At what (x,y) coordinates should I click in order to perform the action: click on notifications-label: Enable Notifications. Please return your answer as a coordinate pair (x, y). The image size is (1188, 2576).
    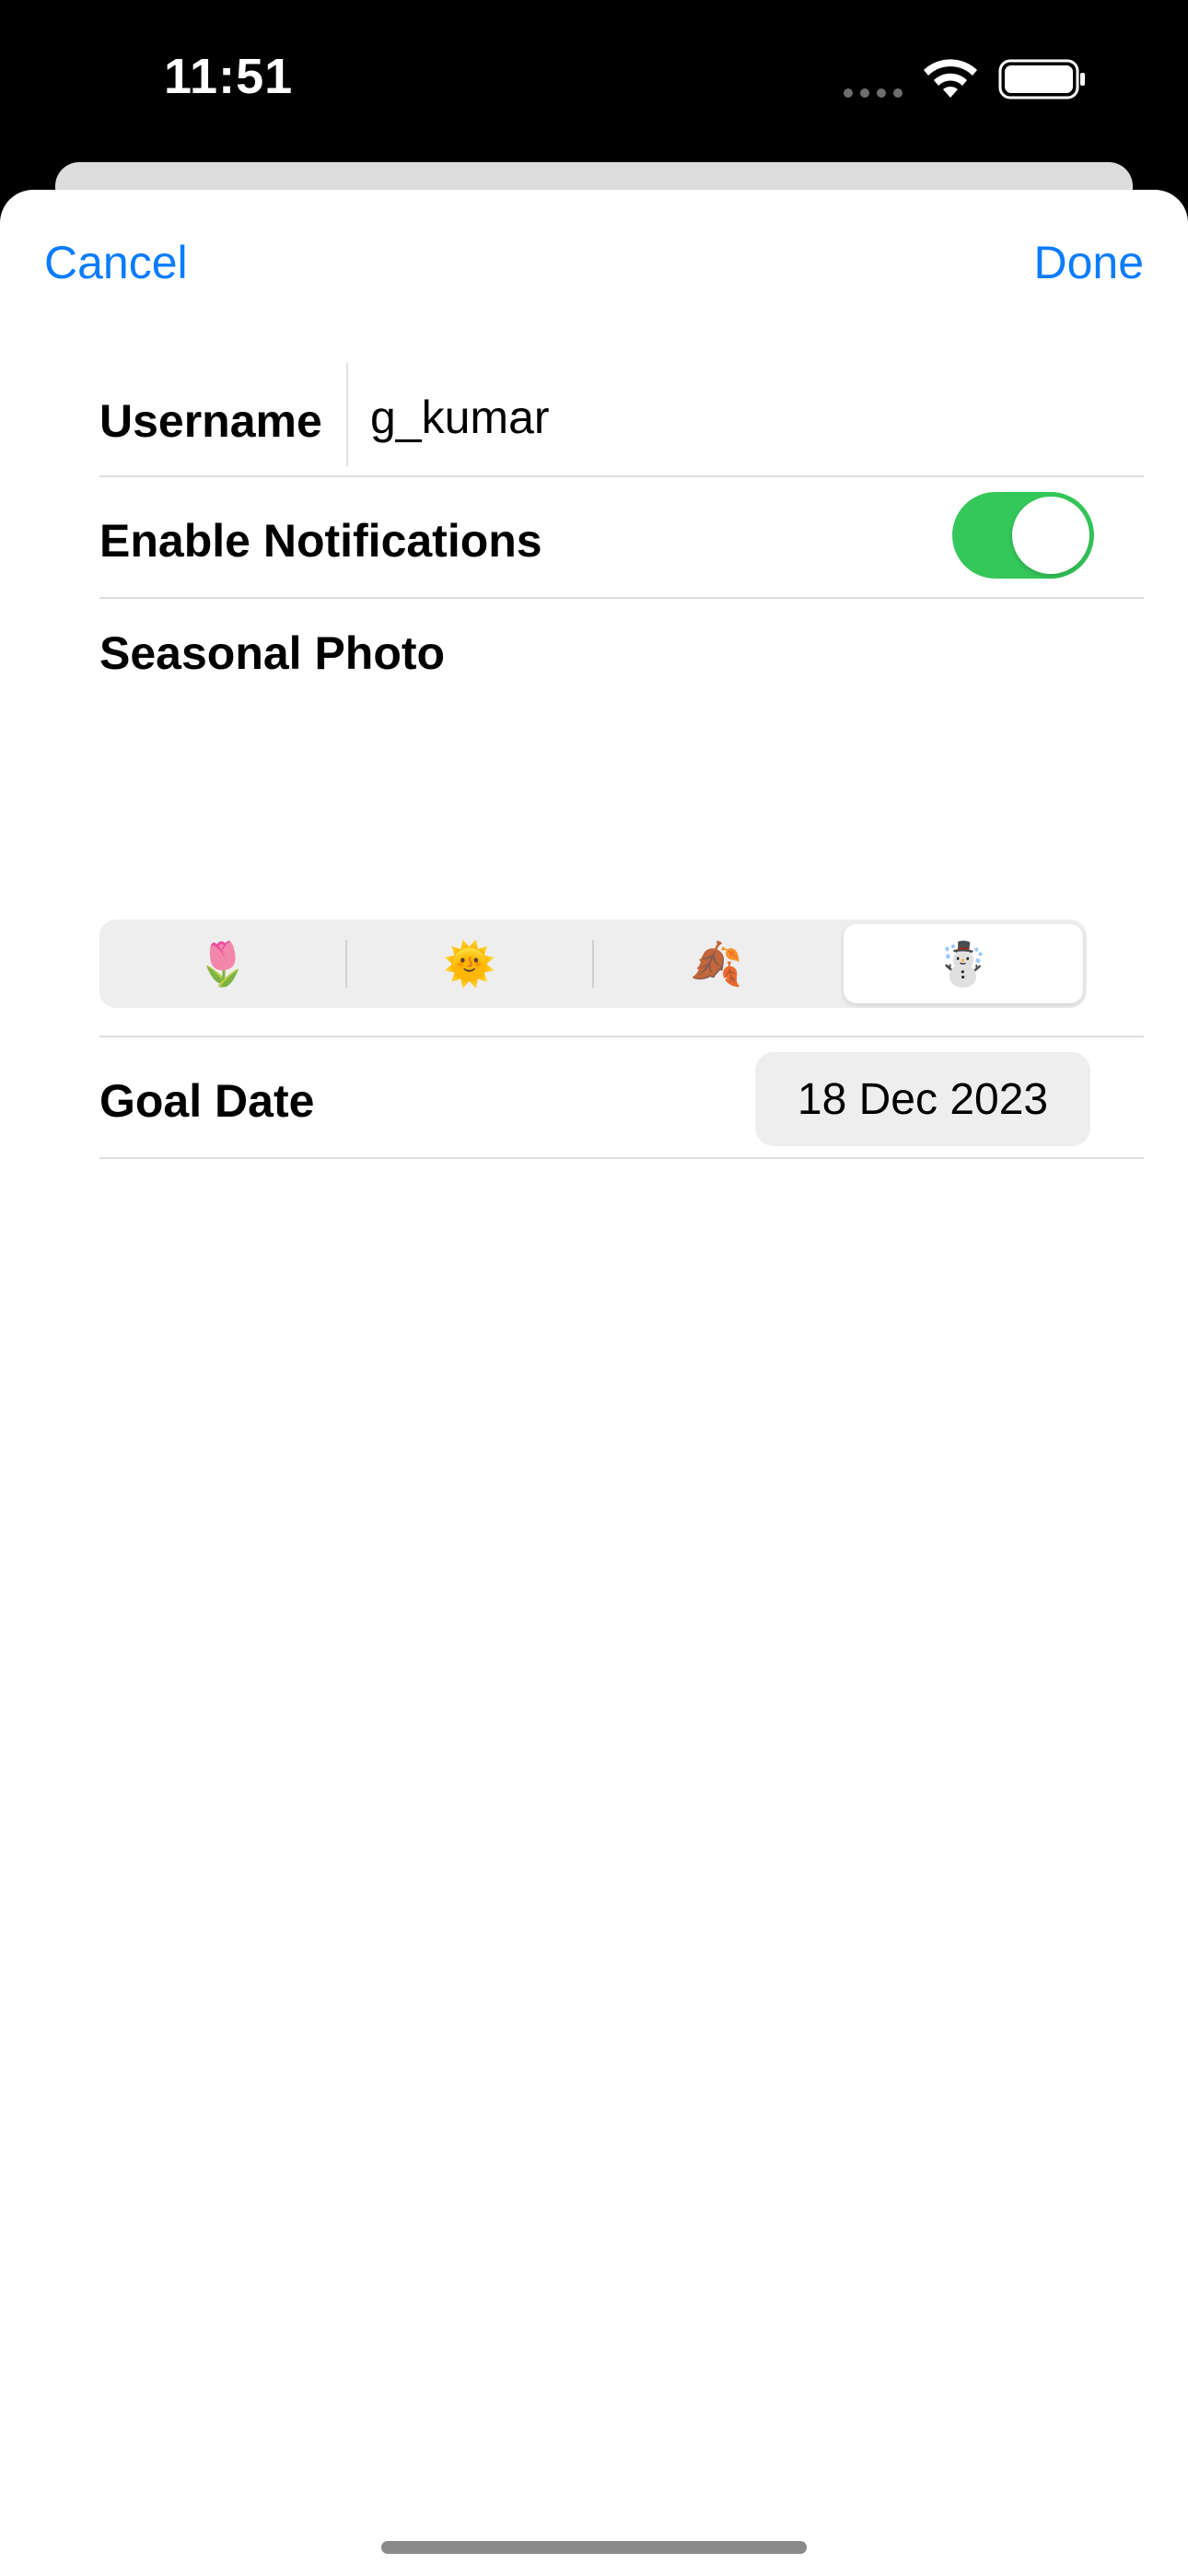
    Looking at the image, I should click on (320, 541).